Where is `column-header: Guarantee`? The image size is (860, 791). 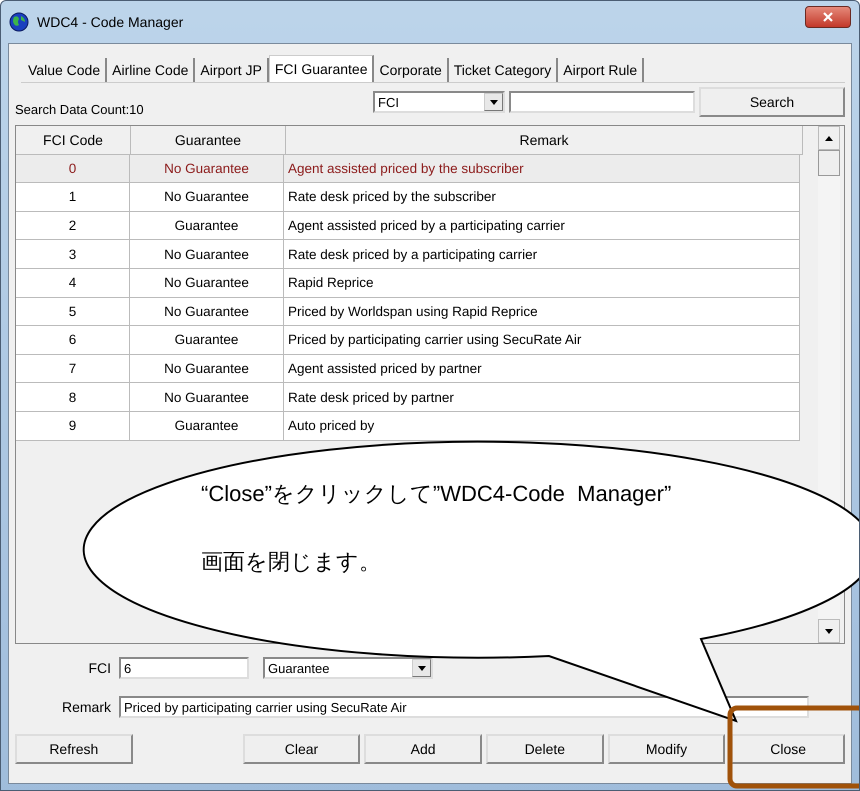
column-header: Guarantee is located at coordinates (208, 140).